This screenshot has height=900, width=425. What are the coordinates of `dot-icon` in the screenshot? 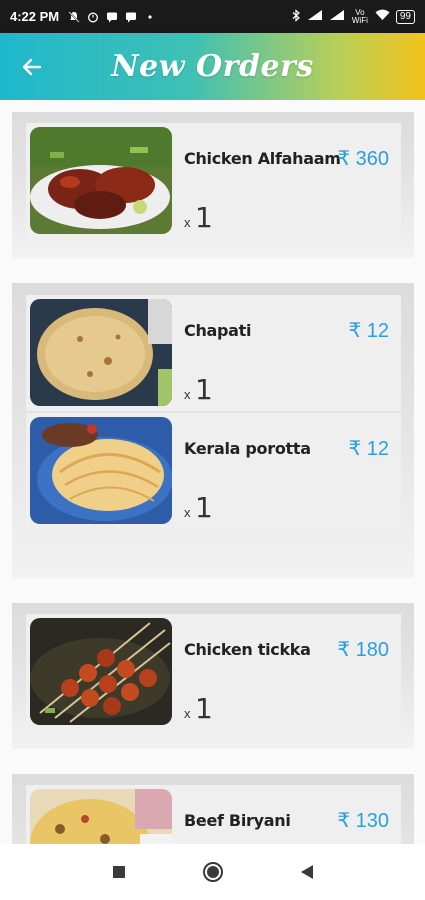 It's located at (149, 16).